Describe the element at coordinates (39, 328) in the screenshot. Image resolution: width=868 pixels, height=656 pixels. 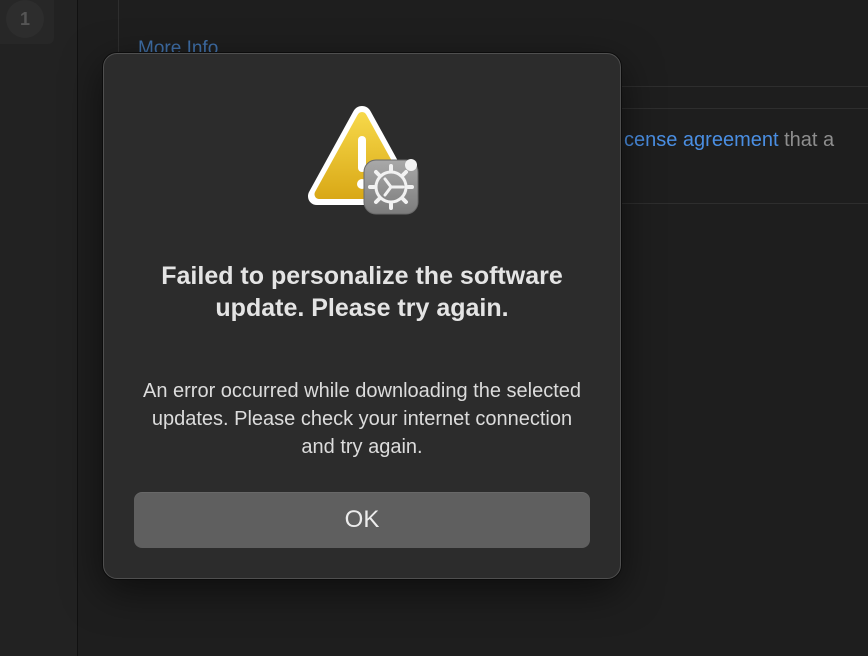
I see `sidebar: 1` at that location.